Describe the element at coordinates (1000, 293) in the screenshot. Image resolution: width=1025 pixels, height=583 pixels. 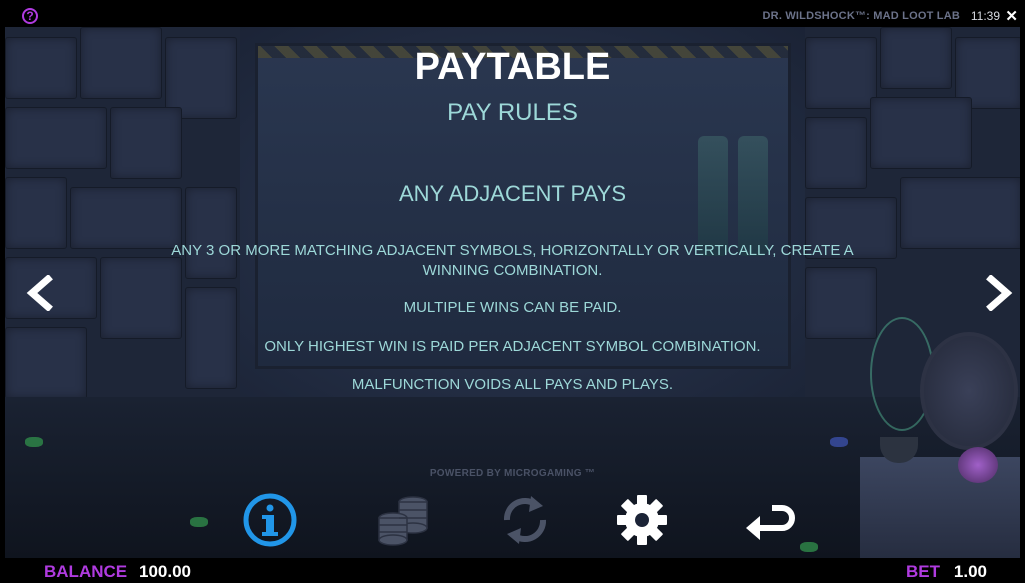
I see `chevron-right-icon` at that location.